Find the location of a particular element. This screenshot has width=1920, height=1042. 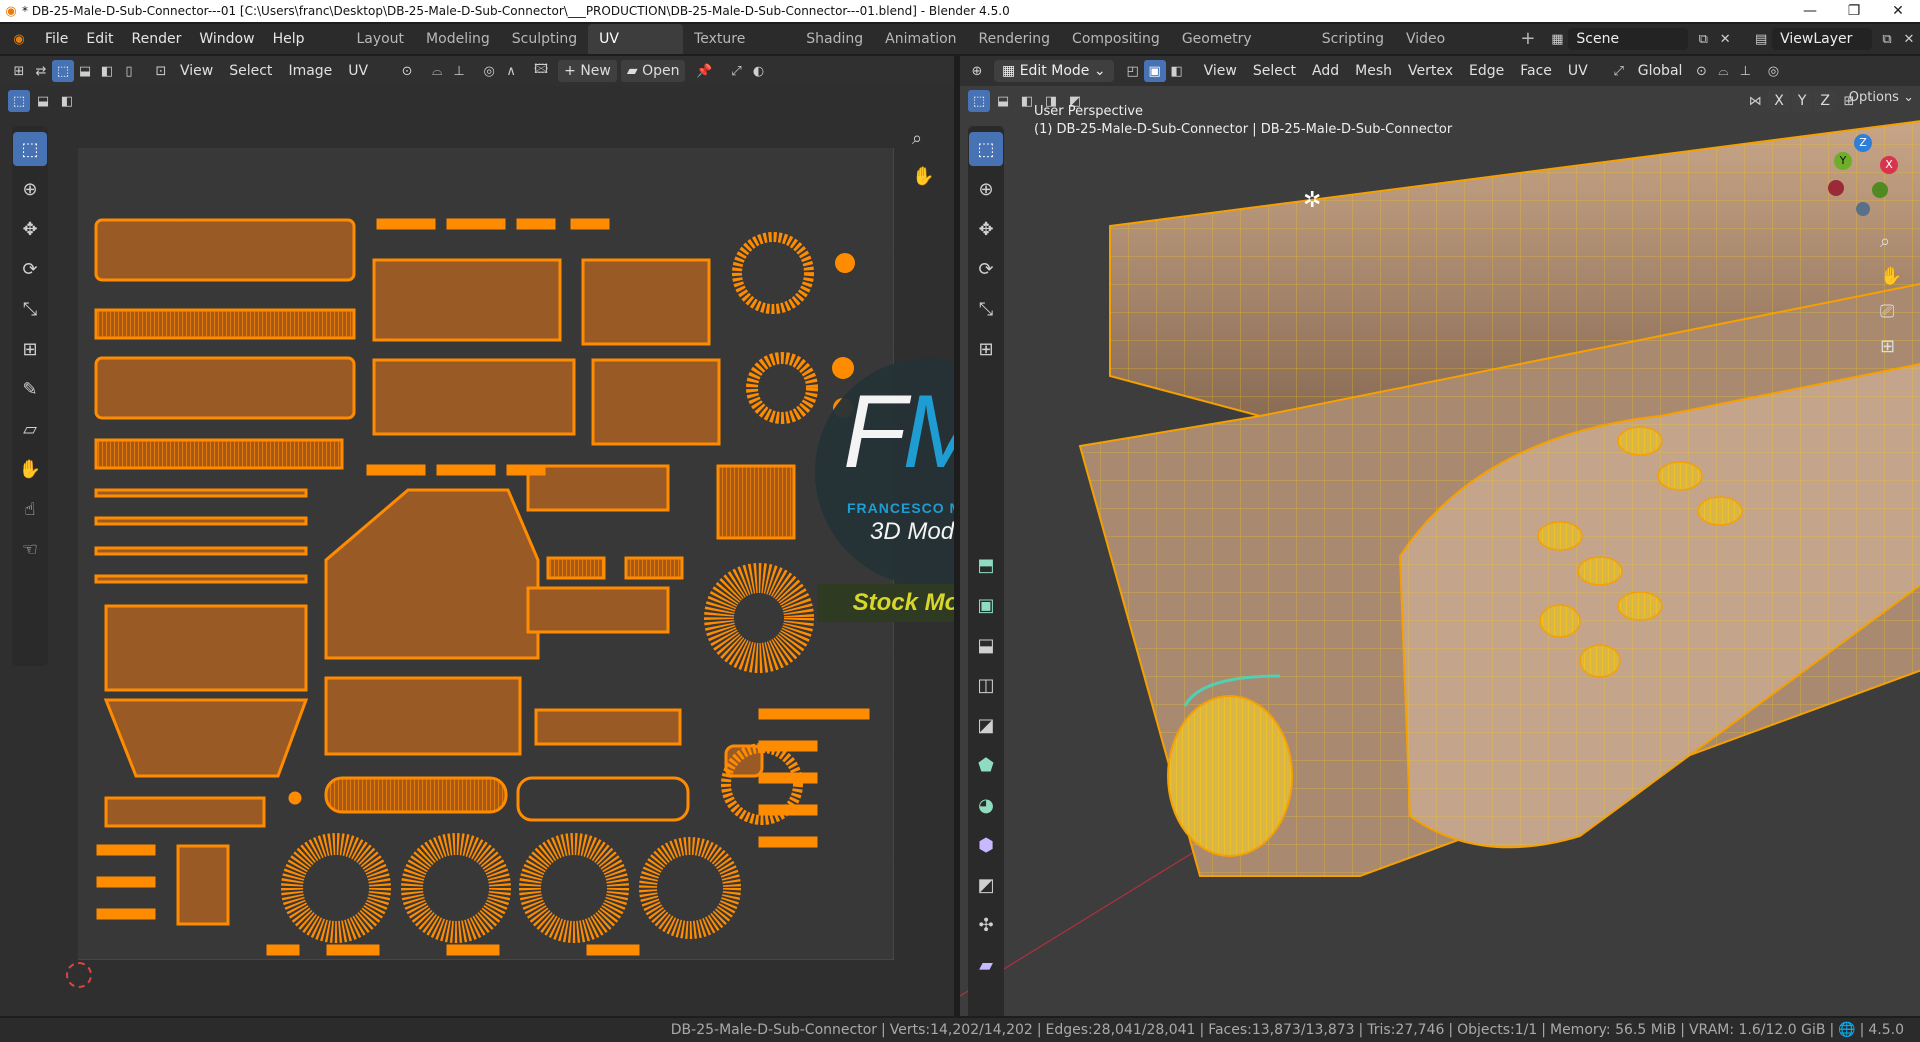

maximize-button: ❐ is located at coordinates (1854, 11).